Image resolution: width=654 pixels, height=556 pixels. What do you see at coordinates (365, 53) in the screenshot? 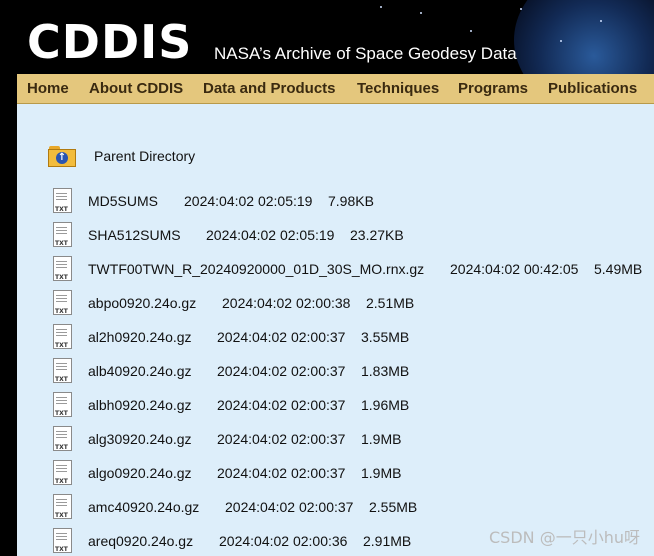
I see `site-tagline: NASA’s Archive of Space Geodesy Data` at bounding box center [365, 53].